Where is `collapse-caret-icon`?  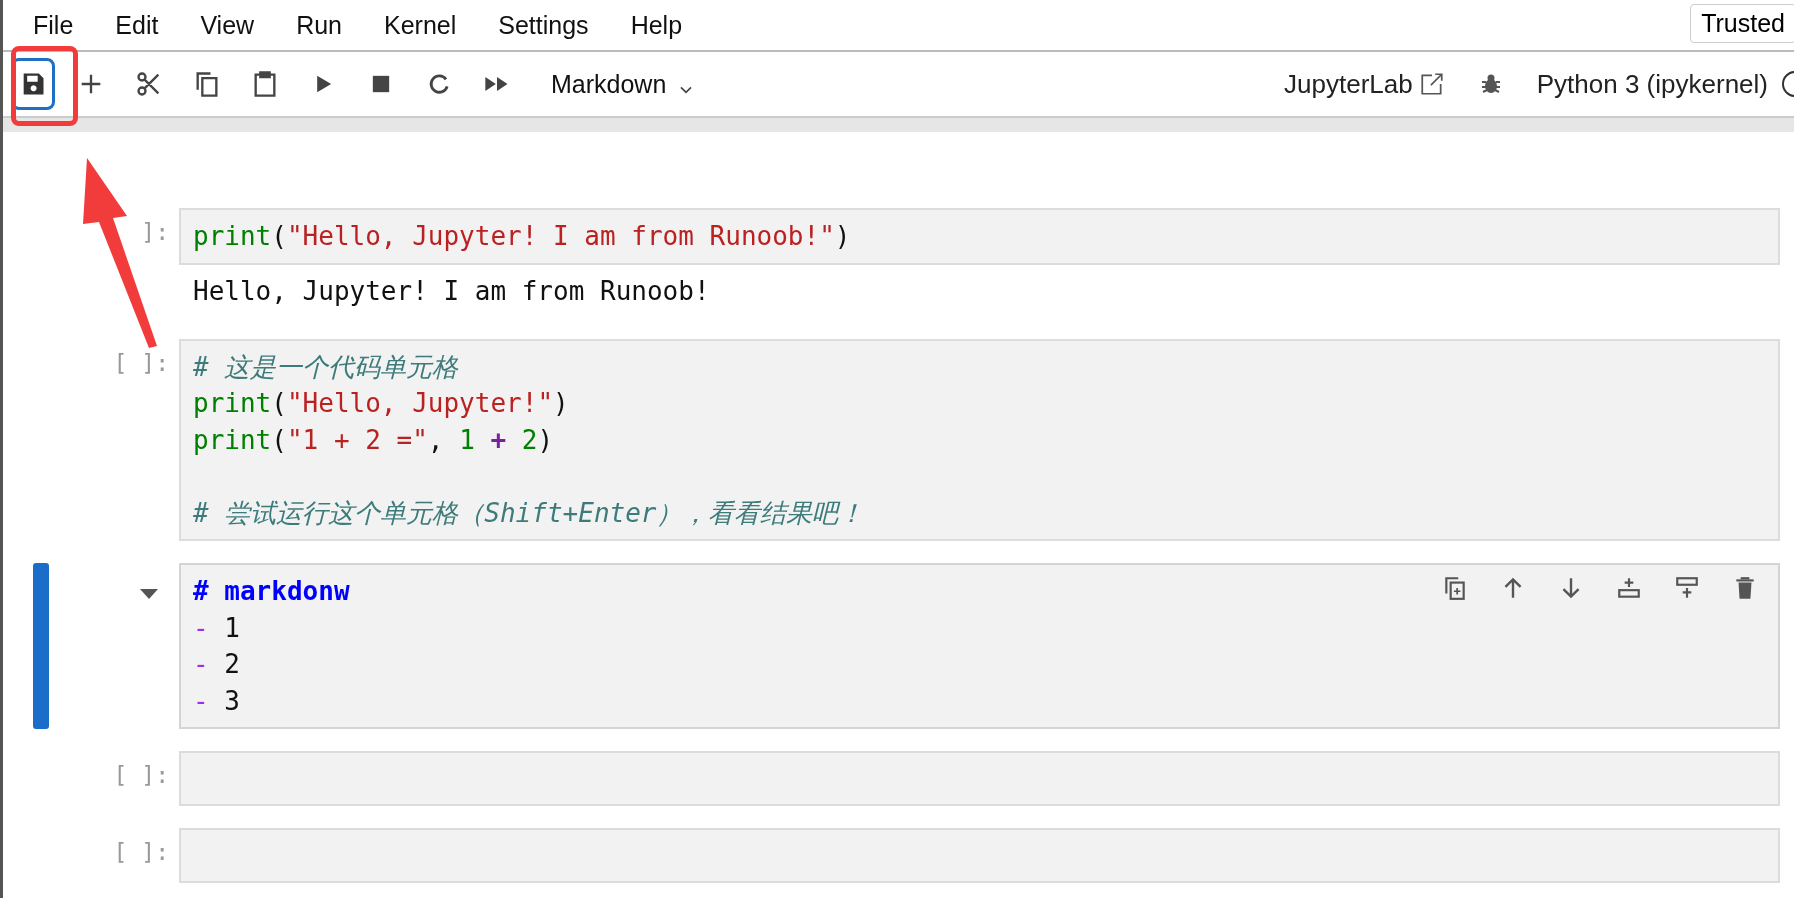
collapse-caret-icon is located at coordinates (149, 594).